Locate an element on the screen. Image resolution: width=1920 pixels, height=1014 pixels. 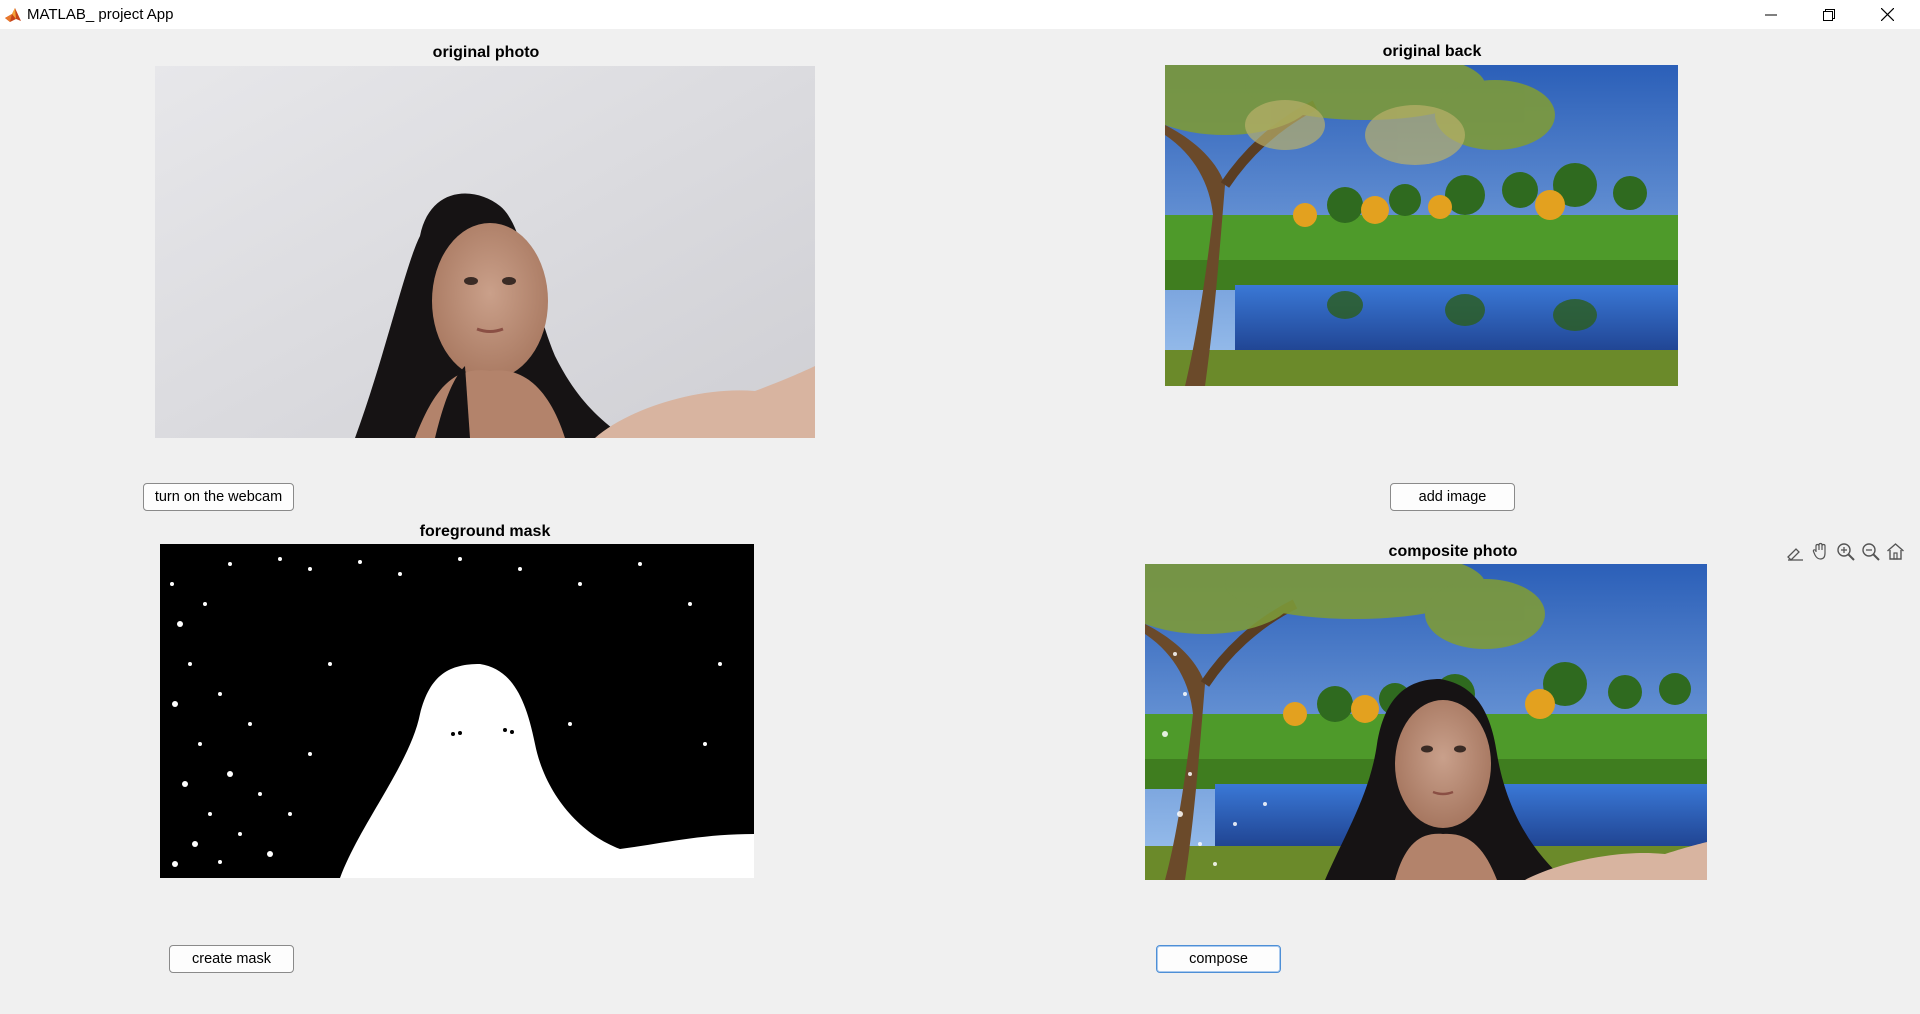
title-bar: MATLAB_ project App is located at coordinates (960, 14).